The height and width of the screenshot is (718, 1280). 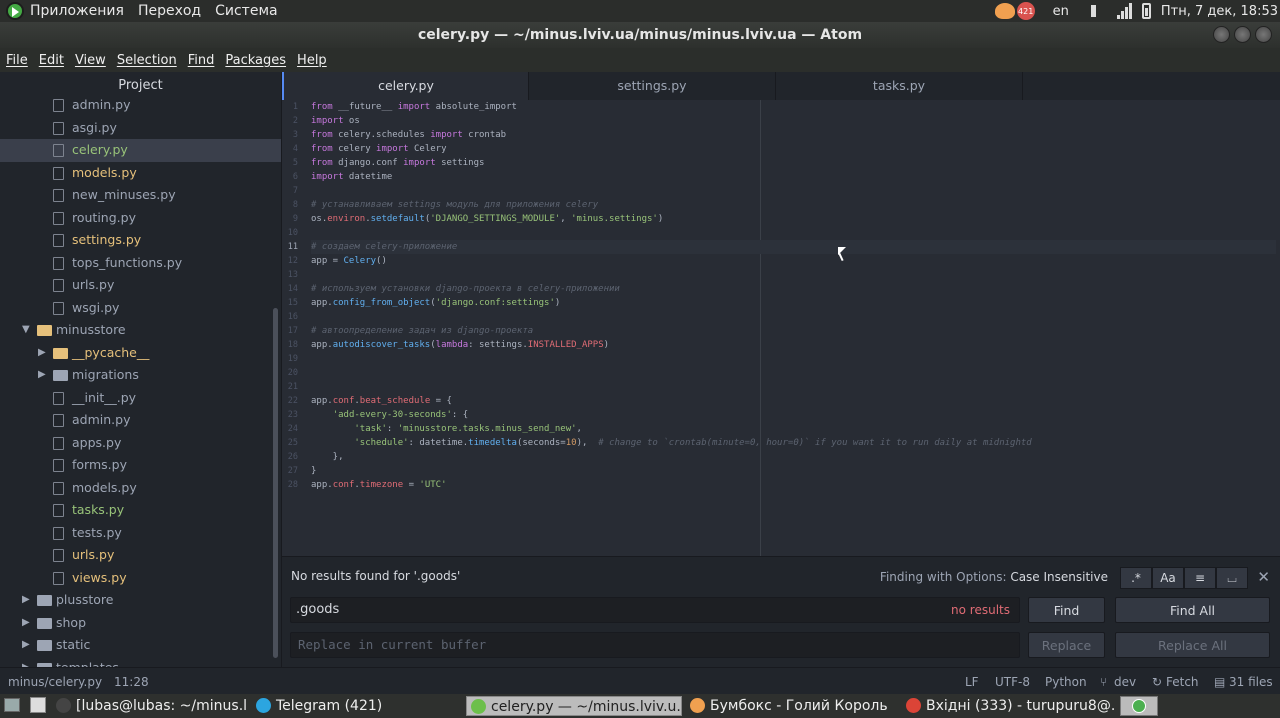 What do you see at coordinates (295, 261) in the screenshot?
I see `line-number: 12` at bounding box center [295, 261].